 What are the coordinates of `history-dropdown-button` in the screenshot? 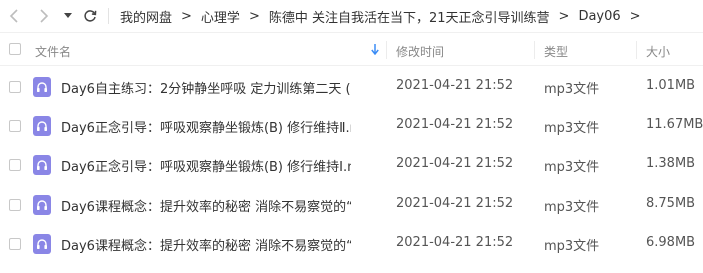 It's located at (68, 16).